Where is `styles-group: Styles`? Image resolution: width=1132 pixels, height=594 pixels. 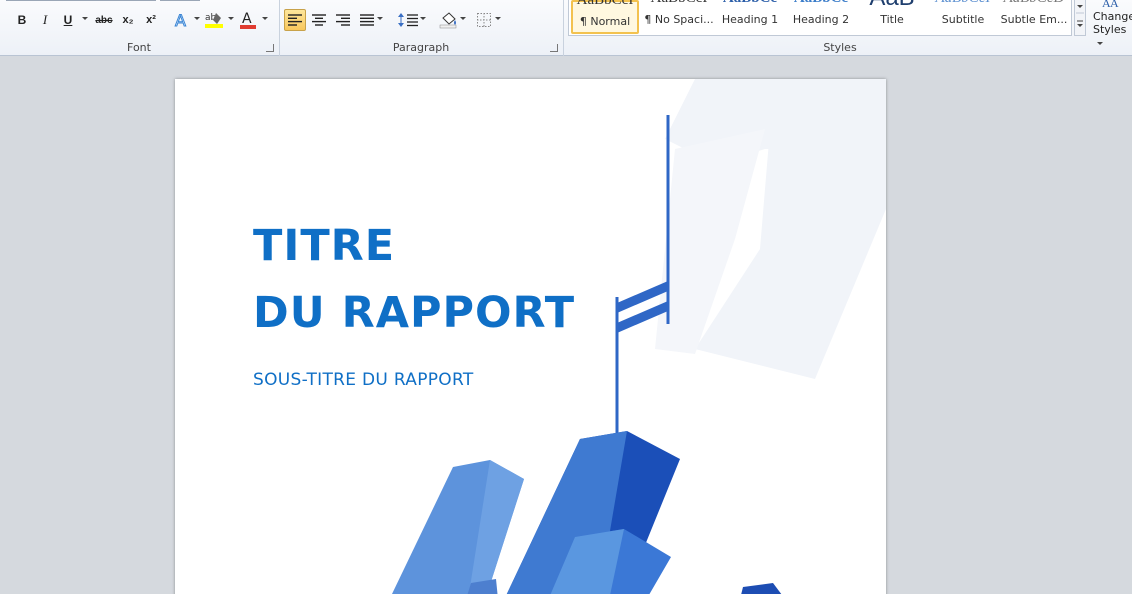 styles-group: Styles is located at coordinates (840, 28).